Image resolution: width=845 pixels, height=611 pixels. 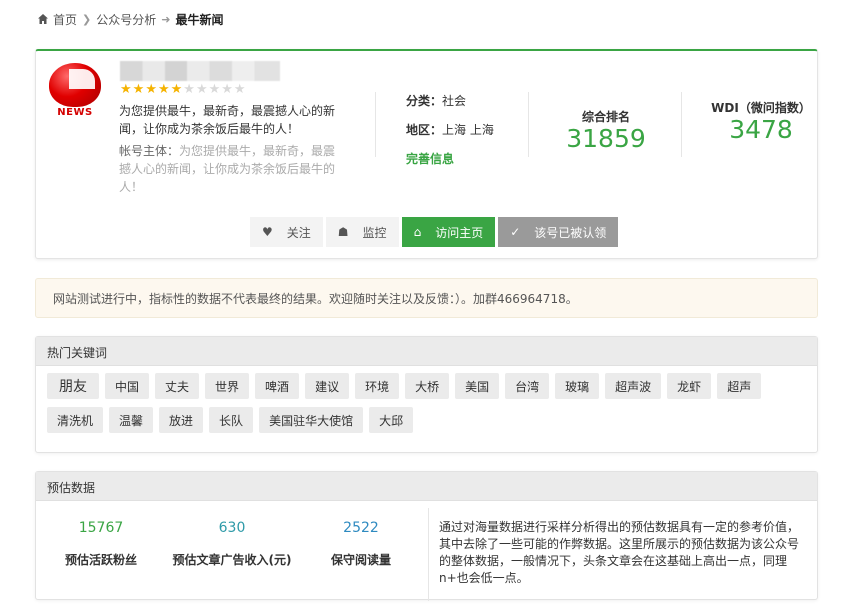 I want to click on lock-icon: ☗, so click(x=343, y=232).